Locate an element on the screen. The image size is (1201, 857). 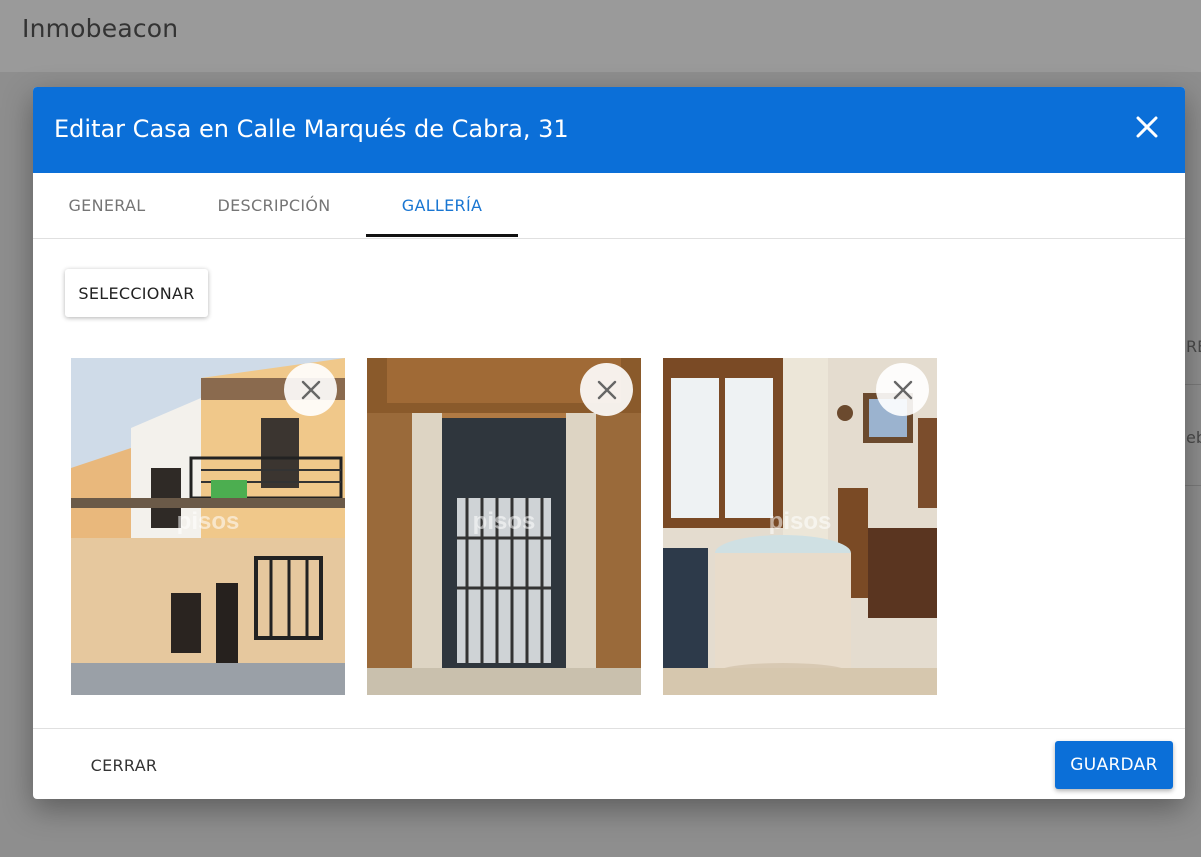
app-title: Inmobeacon is located at coordinates (100, 28).